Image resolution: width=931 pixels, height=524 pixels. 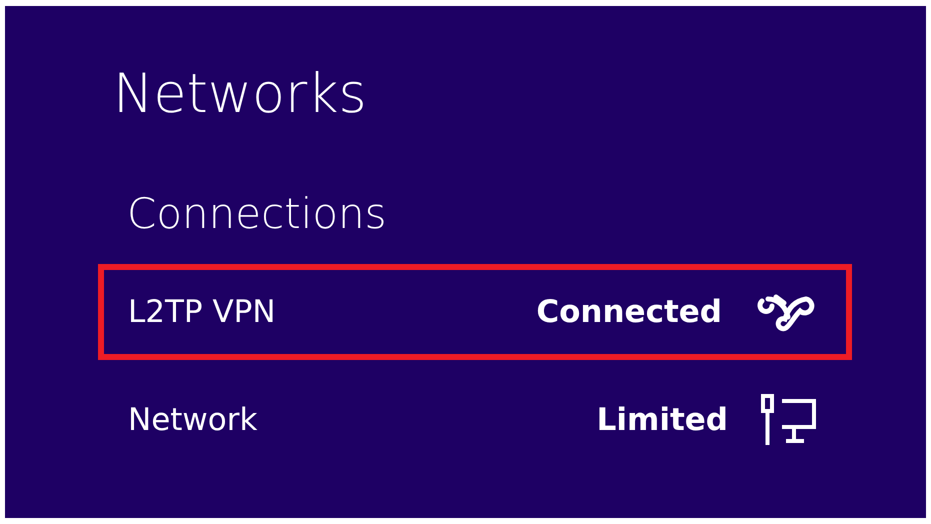 What do you see at coordinates (662, 420) in the screenshot?
I see `connection-status: Limited` at bounding box center [662, 420].